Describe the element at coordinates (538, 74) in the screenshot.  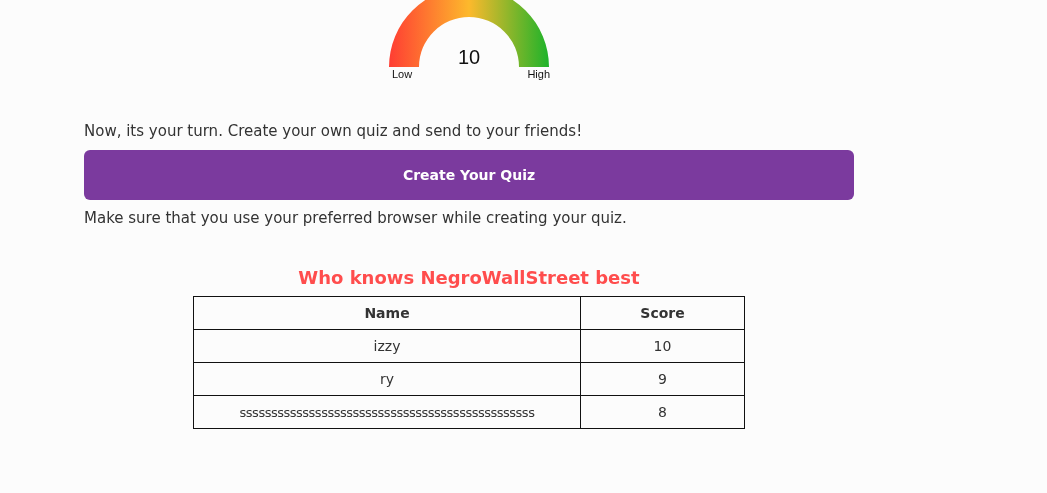
I see `high-label: High` at that location.